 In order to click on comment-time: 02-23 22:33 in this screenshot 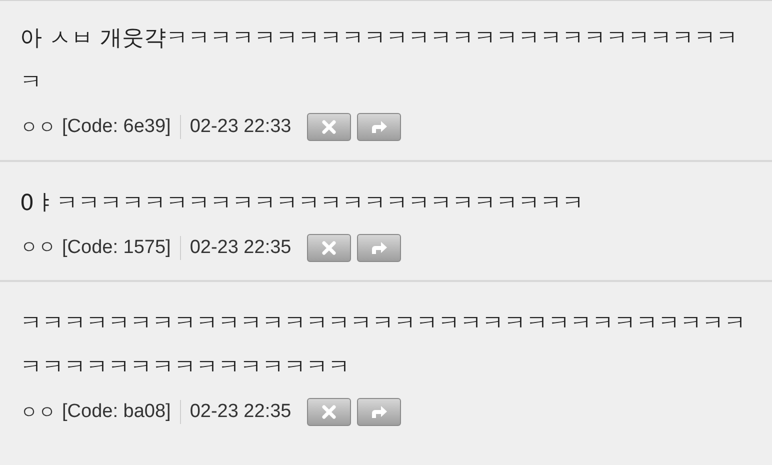, I will do `click(241, 127)`.